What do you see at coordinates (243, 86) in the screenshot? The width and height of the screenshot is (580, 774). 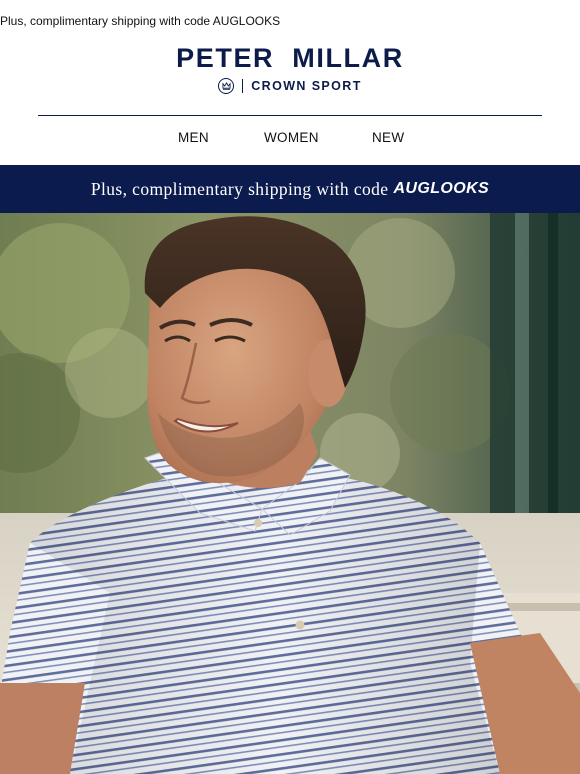 I see `subline-divider` at bounding box center [243, 86].